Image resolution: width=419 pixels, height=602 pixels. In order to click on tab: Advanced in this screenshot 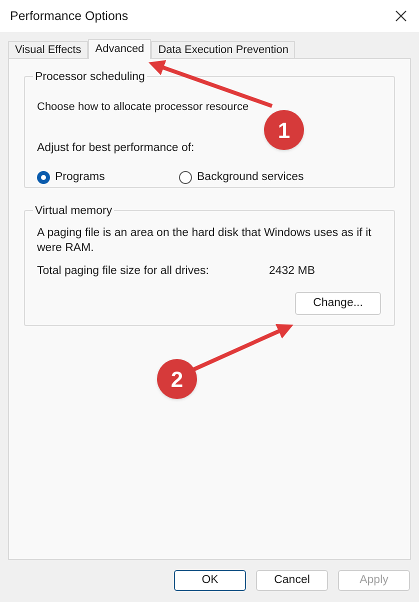, I will do `click(120, 49)`.